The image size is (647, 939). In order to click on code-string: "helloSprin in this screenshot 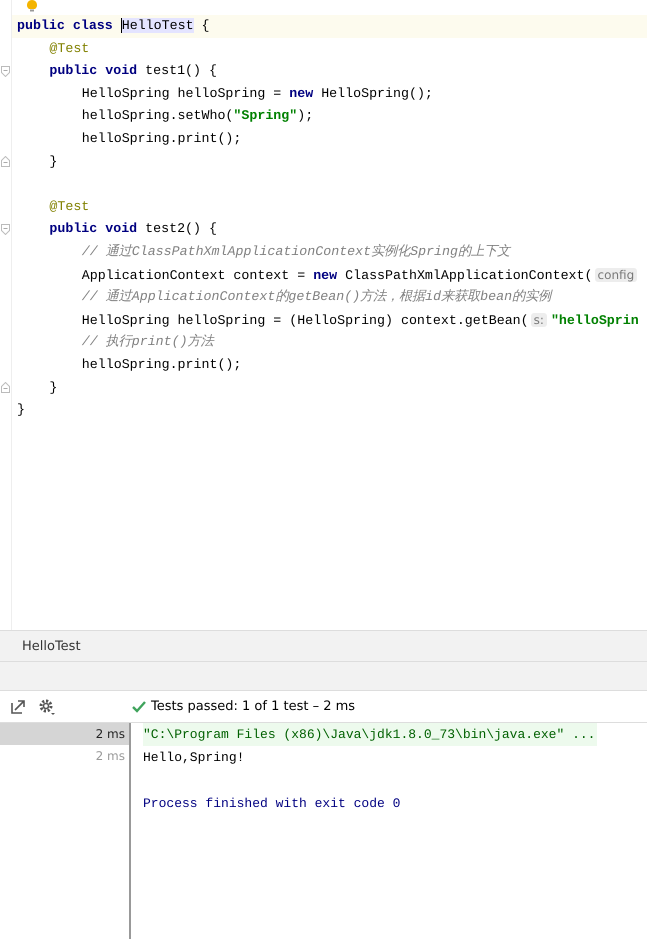, I will do `click(594, 320)`.